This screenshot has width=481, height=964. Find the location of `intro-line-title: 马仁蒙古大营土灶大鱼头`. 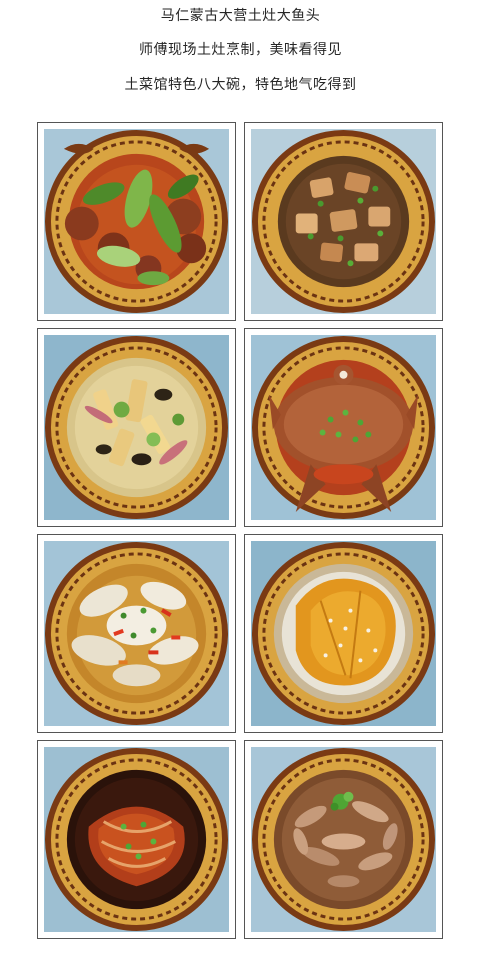

intro-line-title: 马仁蒙古大营土灶大鱼头 is located at coordinates (240, 16).